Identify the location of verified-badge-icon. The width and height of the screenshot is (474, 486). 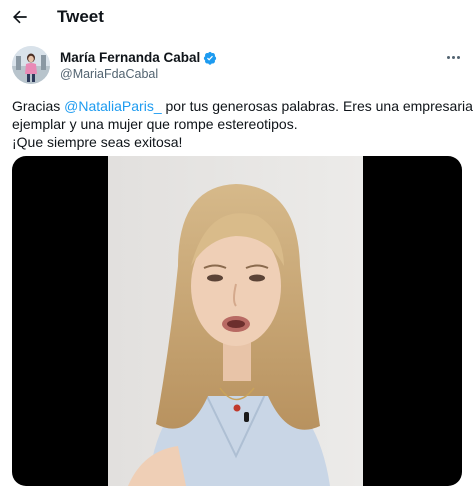
(210, 58).